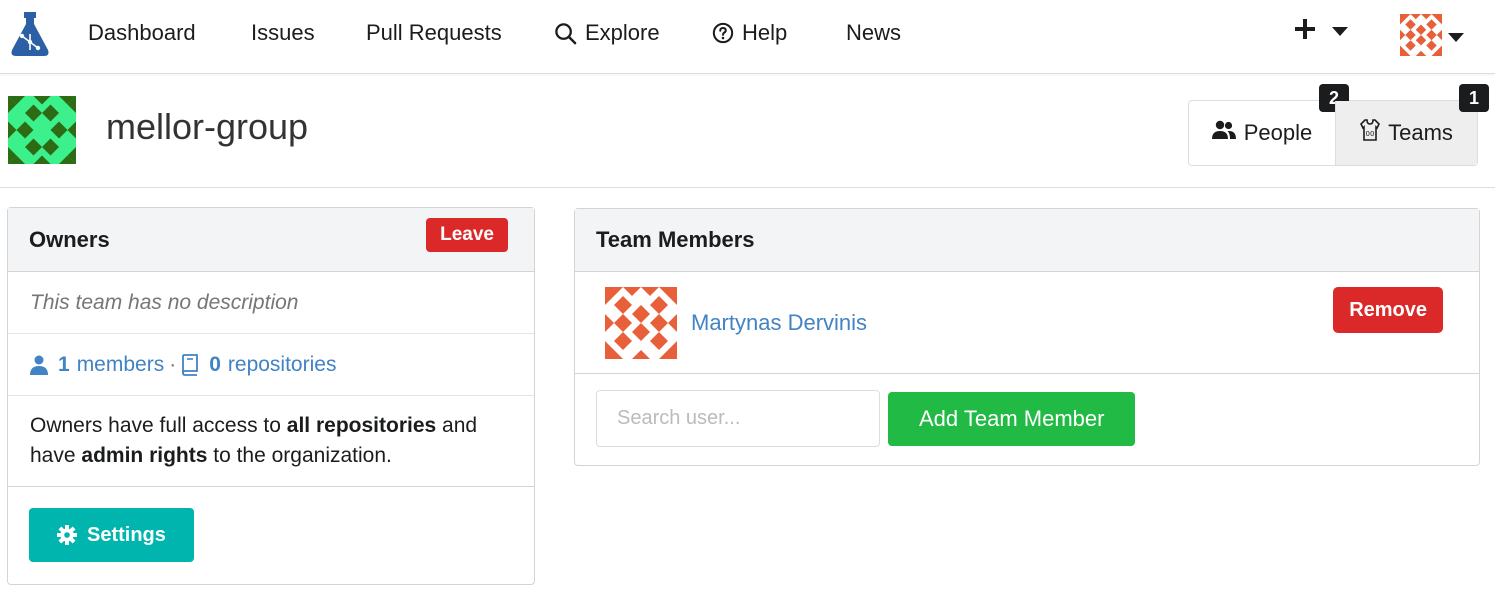 This screenshot has width=1495, height=595. Describe the element at coordinates (1278, 132) in the screenshot. I see `tab-people-label: People` at that location.